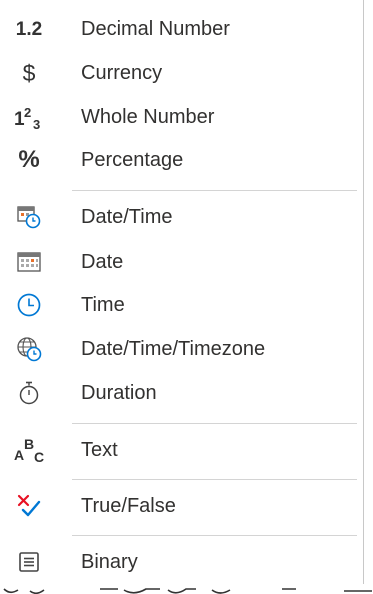 This screenshot has height=594, width=373. Describe the element at coordinates (127, 216) in the screenshot. I see `menu-item-label: Date/Time` at that location.